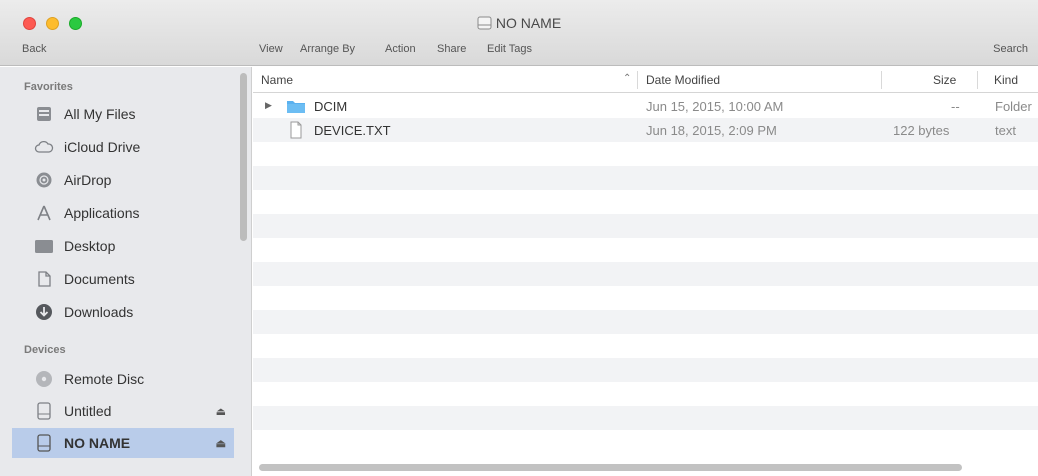  What do you see at coordinates (88, 411) in the screenshot?
I see `sidebar-item-label: Untitled` at bounding box center [88, 411].